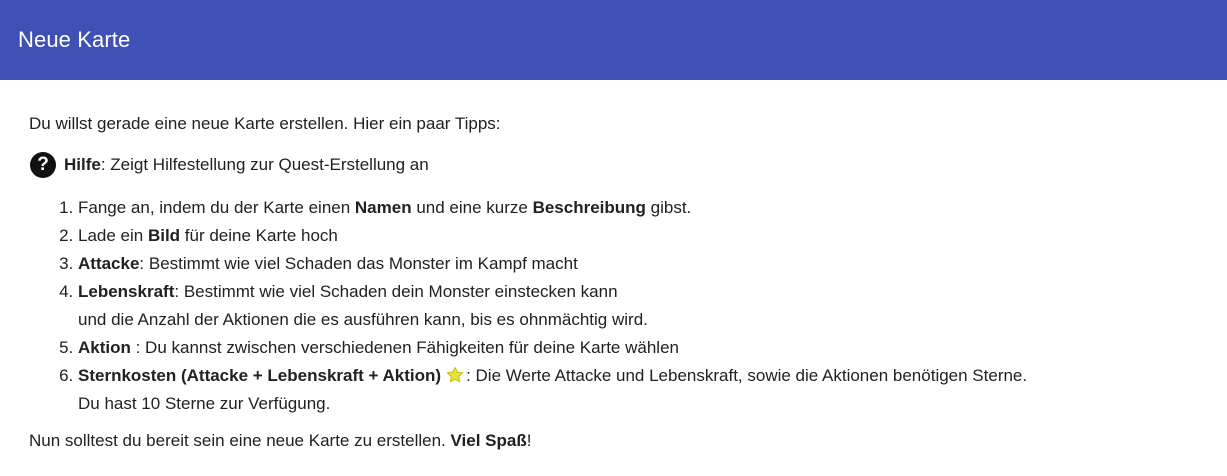 Image resolution: width=1227 pixels, height=476 pixels. I want to click on tip-bold: Lebenskraft, so click(126, 291).